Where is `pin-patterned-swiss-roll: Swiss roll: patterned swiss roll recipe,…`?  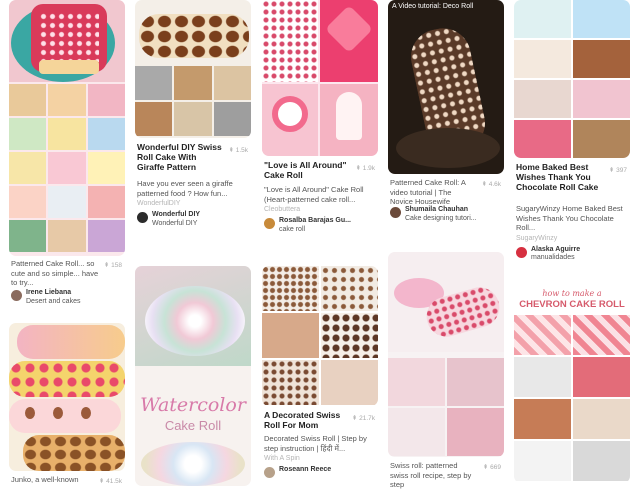
pin-patterned-swiss-roll: Swiss roll: patterned swiss roll recipe,… is located at coordinates (446, 370).